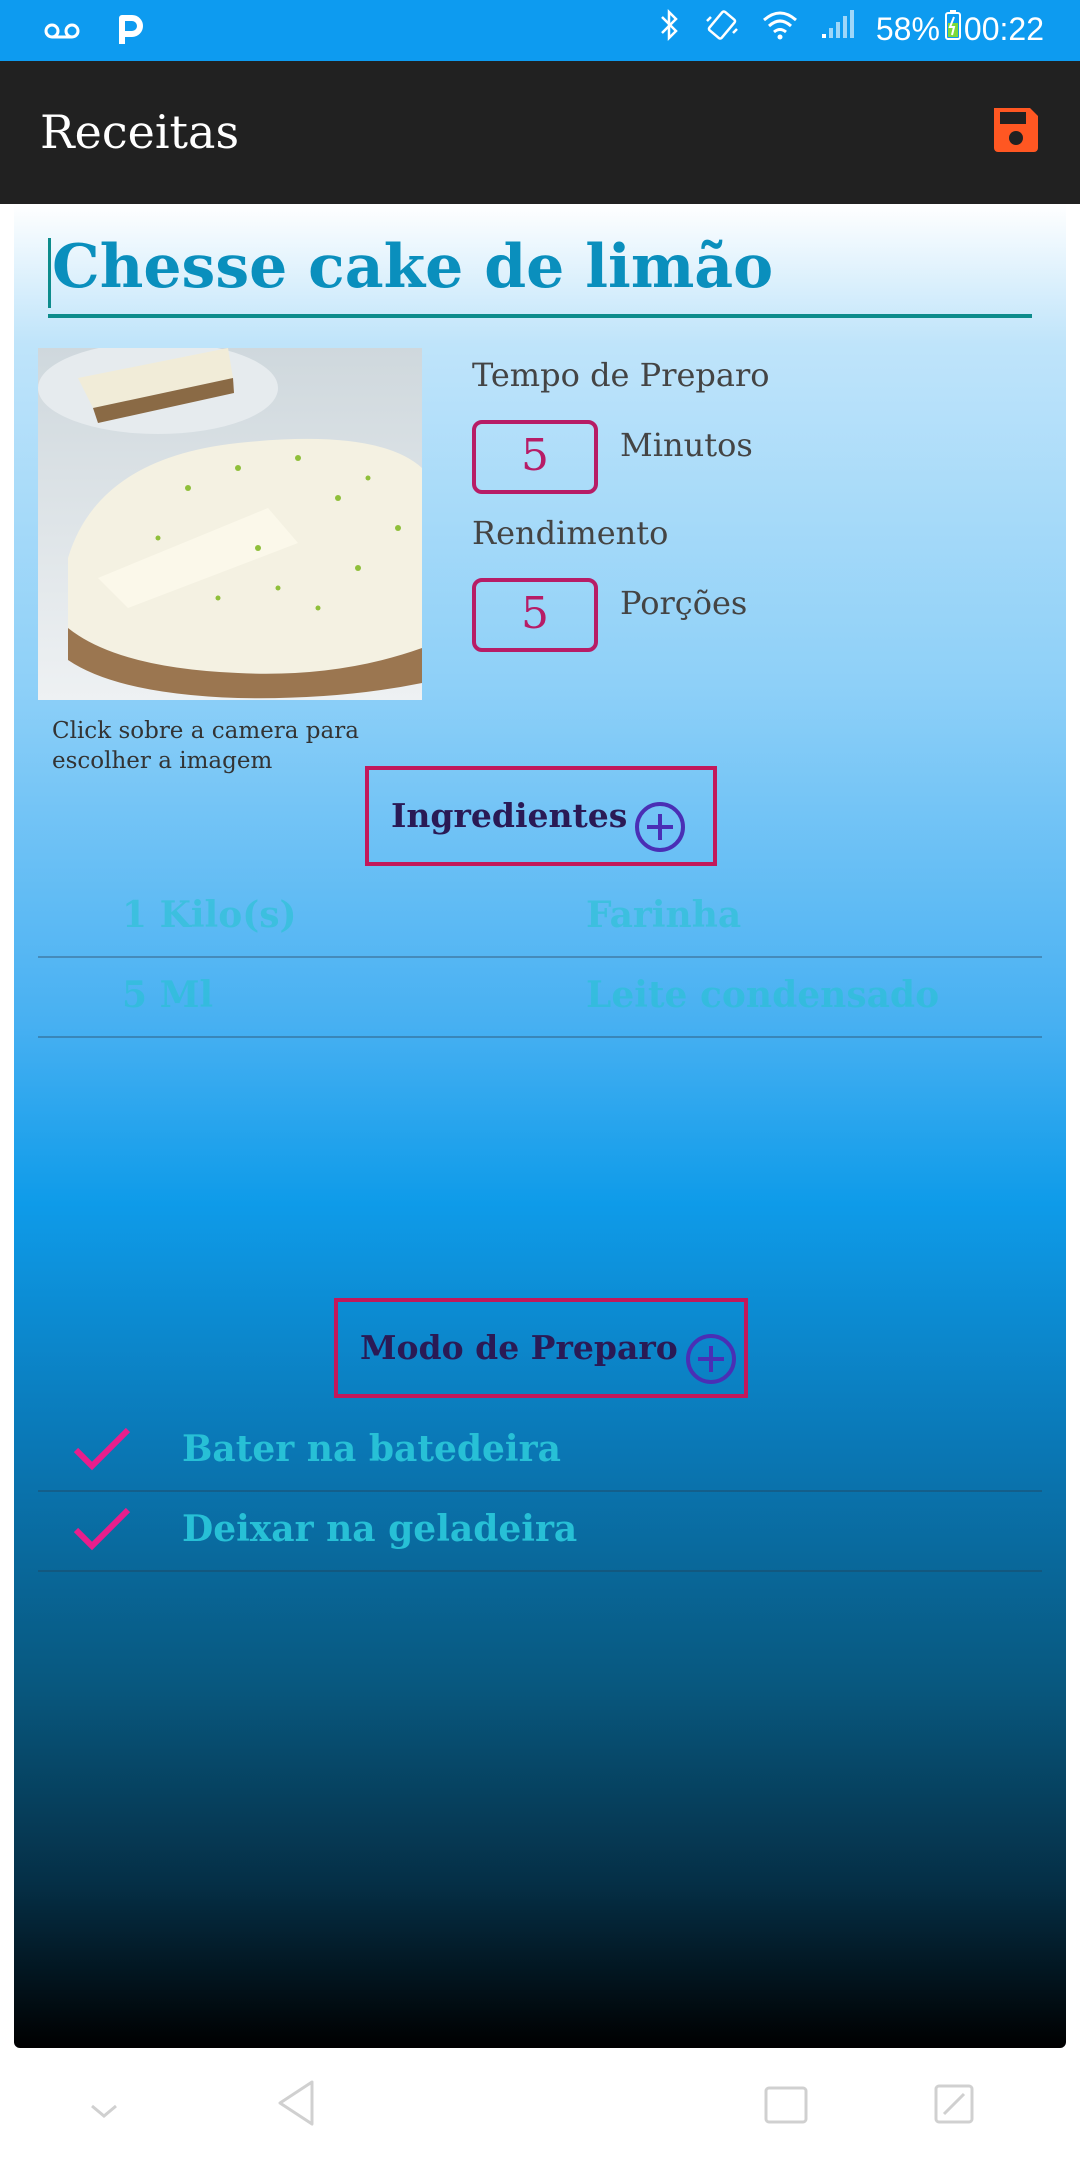 This screenshot has height=2160, width=1080. Describe the element at coordinates (296, 2103) in the screenshot. I see `back-icon` at that location.